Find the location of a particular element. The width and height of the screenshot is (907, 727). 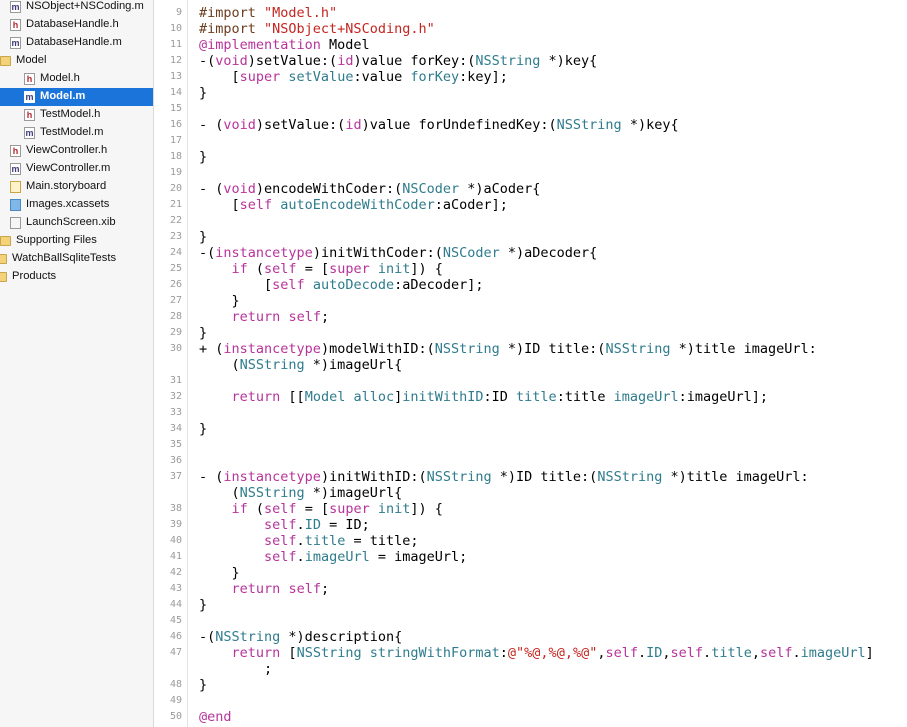

line-number: 28 is located at coordinates (175, 316).